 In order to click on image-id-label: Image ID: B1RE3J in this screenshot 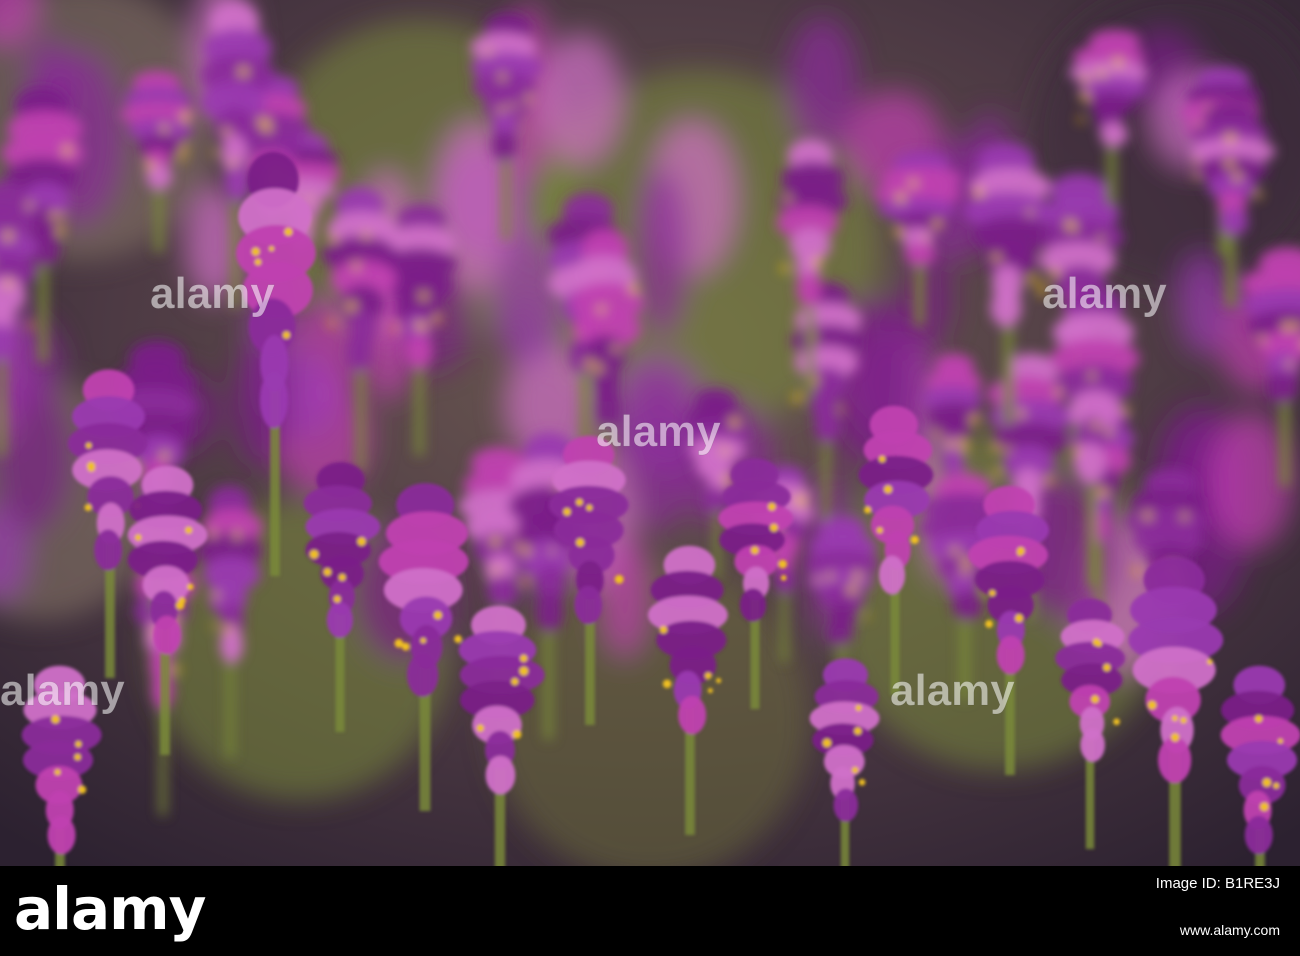, I will do `click(1217, 883)`.